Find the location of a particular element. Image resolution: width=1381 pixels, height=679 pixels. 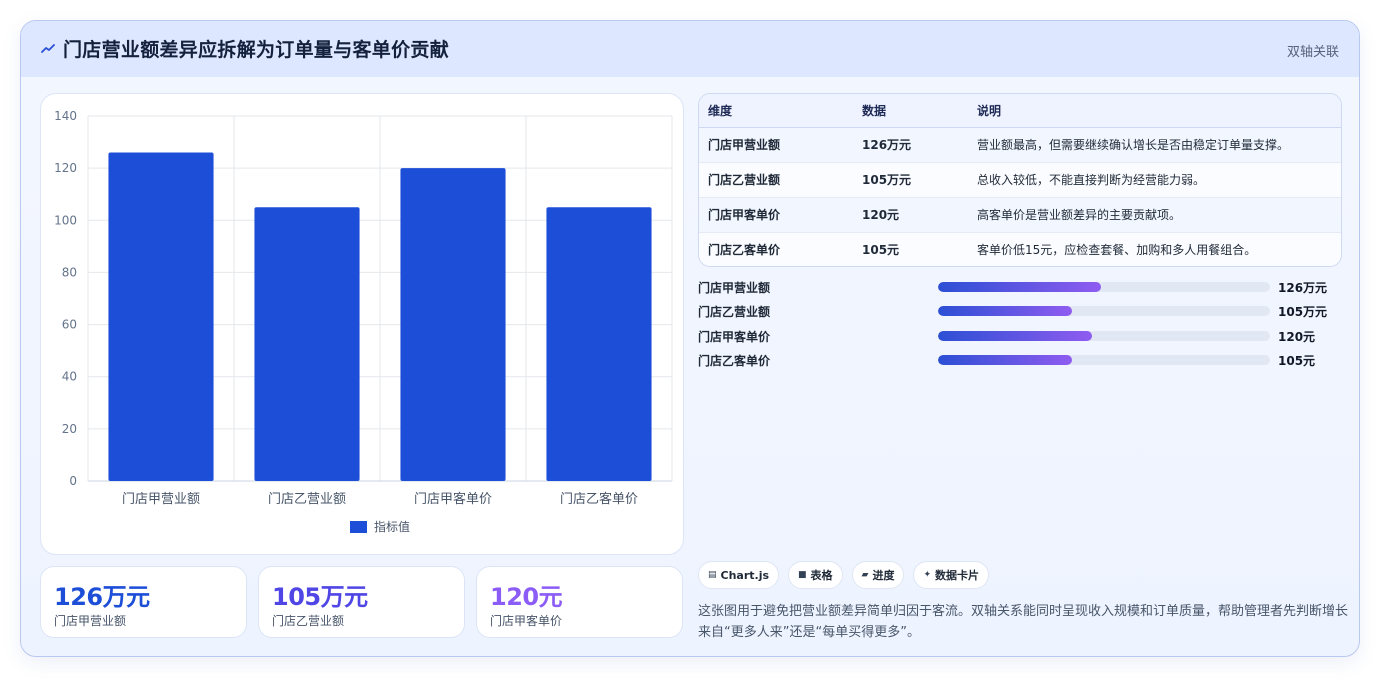

table-cell: 高客单价是营业额差异的主要贡献项。 is located at coordinates (1154, 215).